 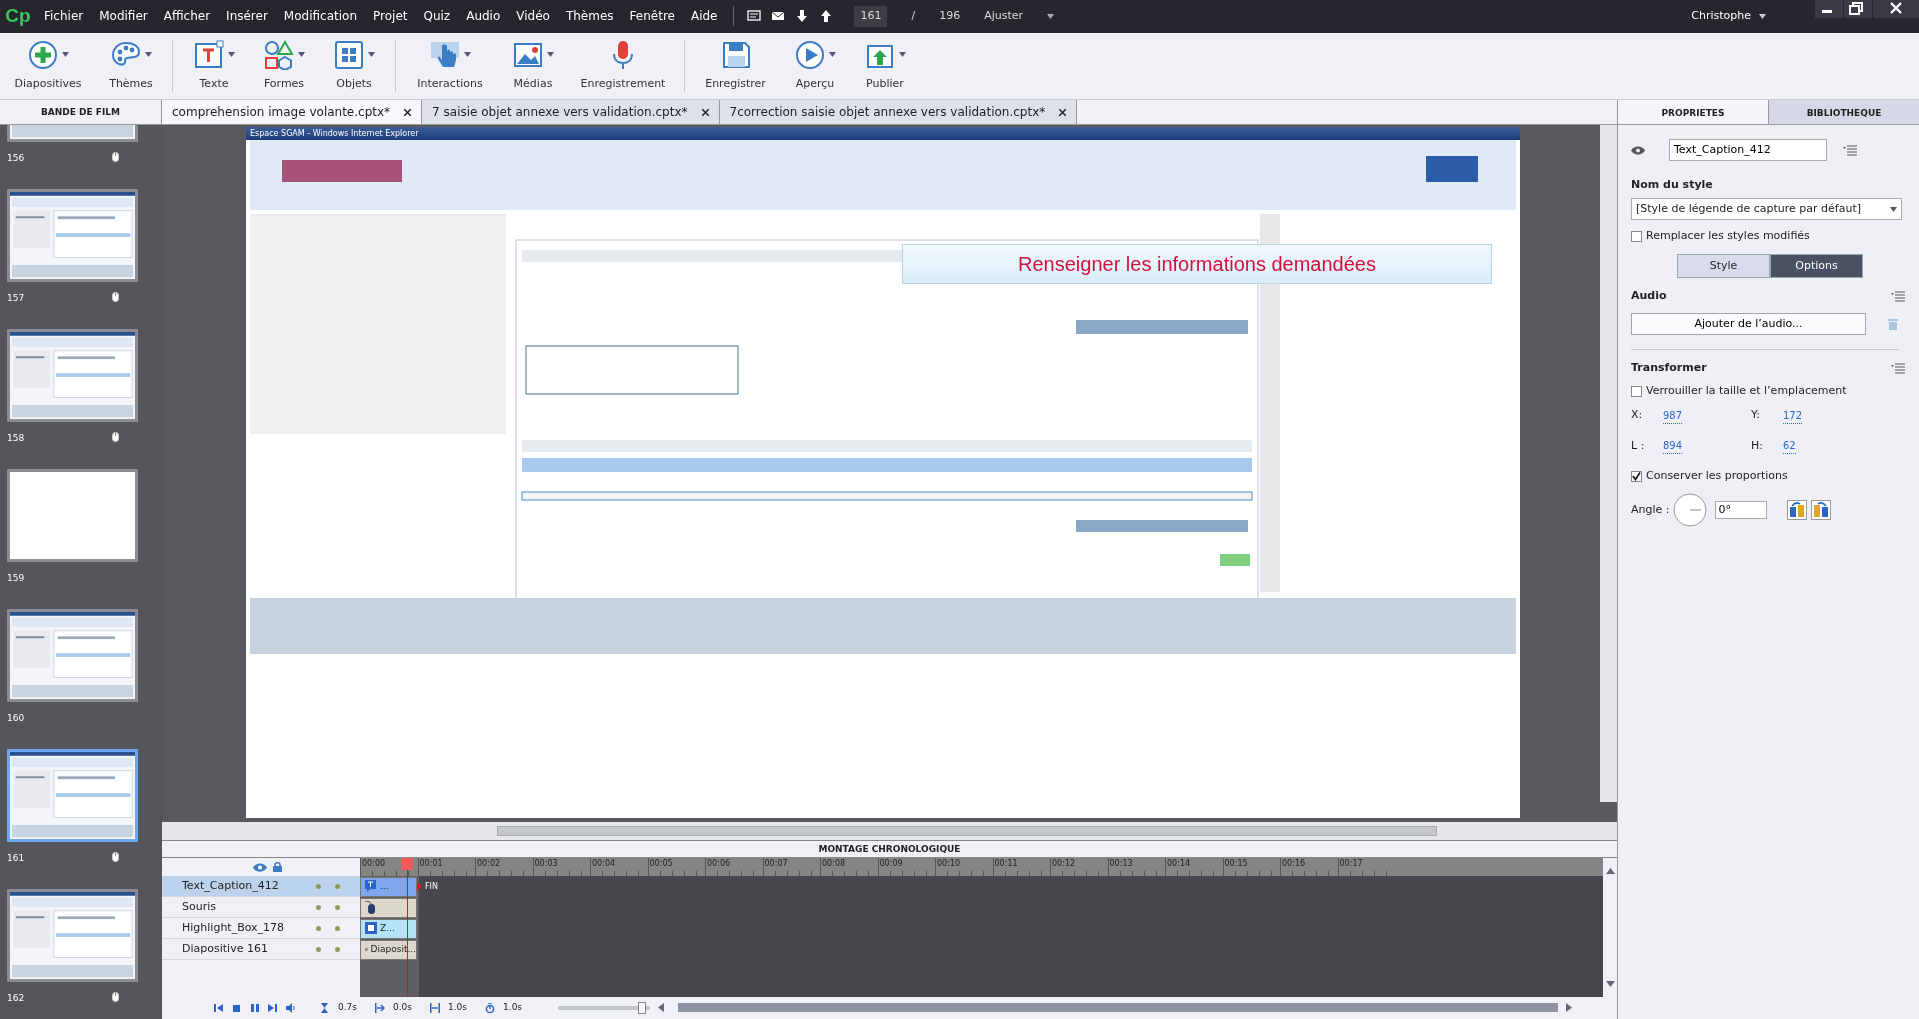 I want to click on slide-thumbnail, so click(x=72, y=515).